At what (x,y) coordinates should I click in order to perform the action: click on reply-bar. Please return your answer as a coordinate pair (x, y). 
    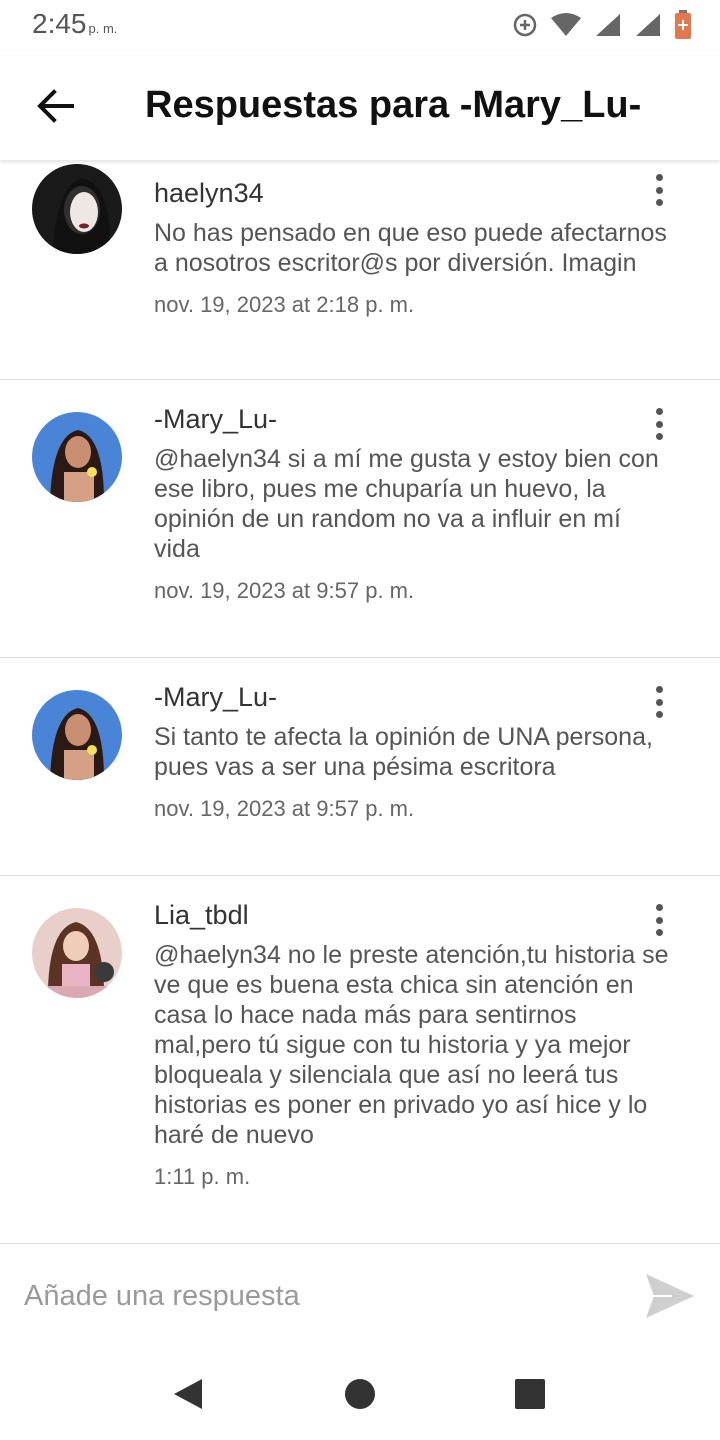
    Looking at the image, I should click on (360, 1294).